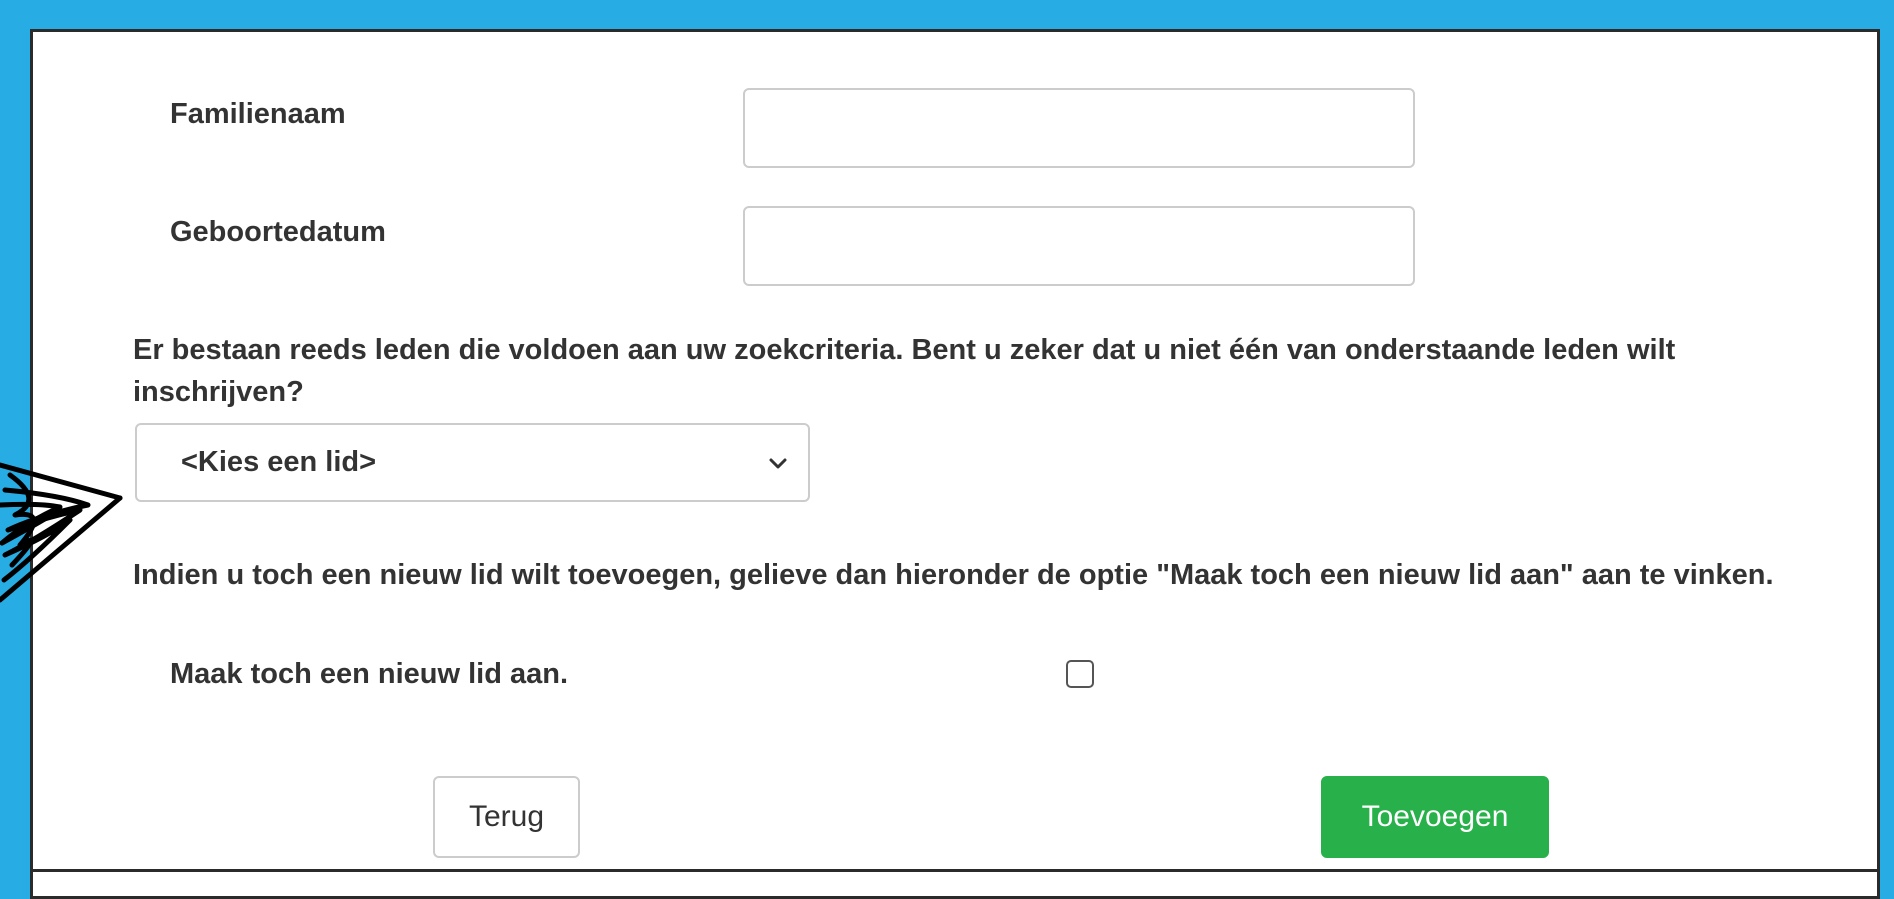  What do you see at coordinates (955, 870) in the screenshot?
I see `bottom-divider` at bounding box center [955, 870].